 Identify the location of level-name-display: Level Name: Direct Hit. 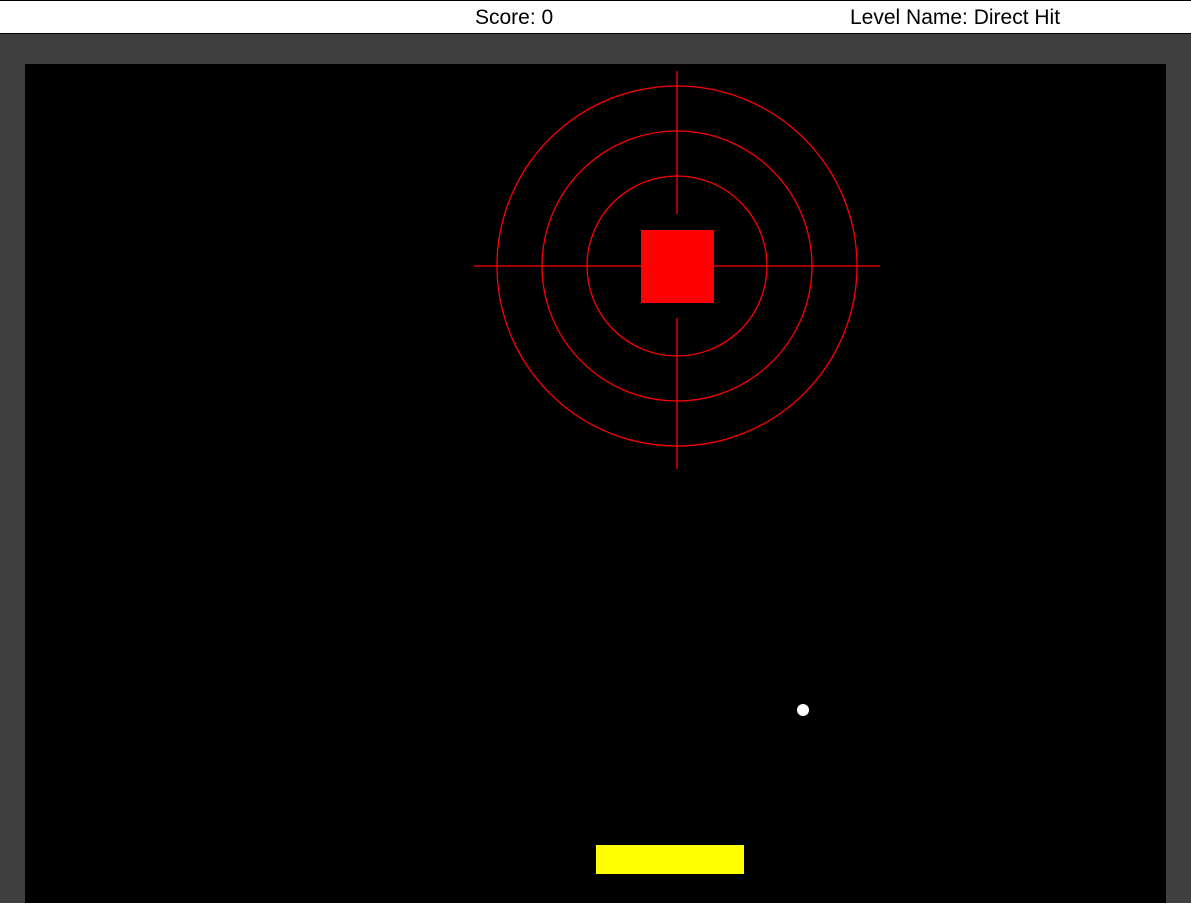
(955, 17).